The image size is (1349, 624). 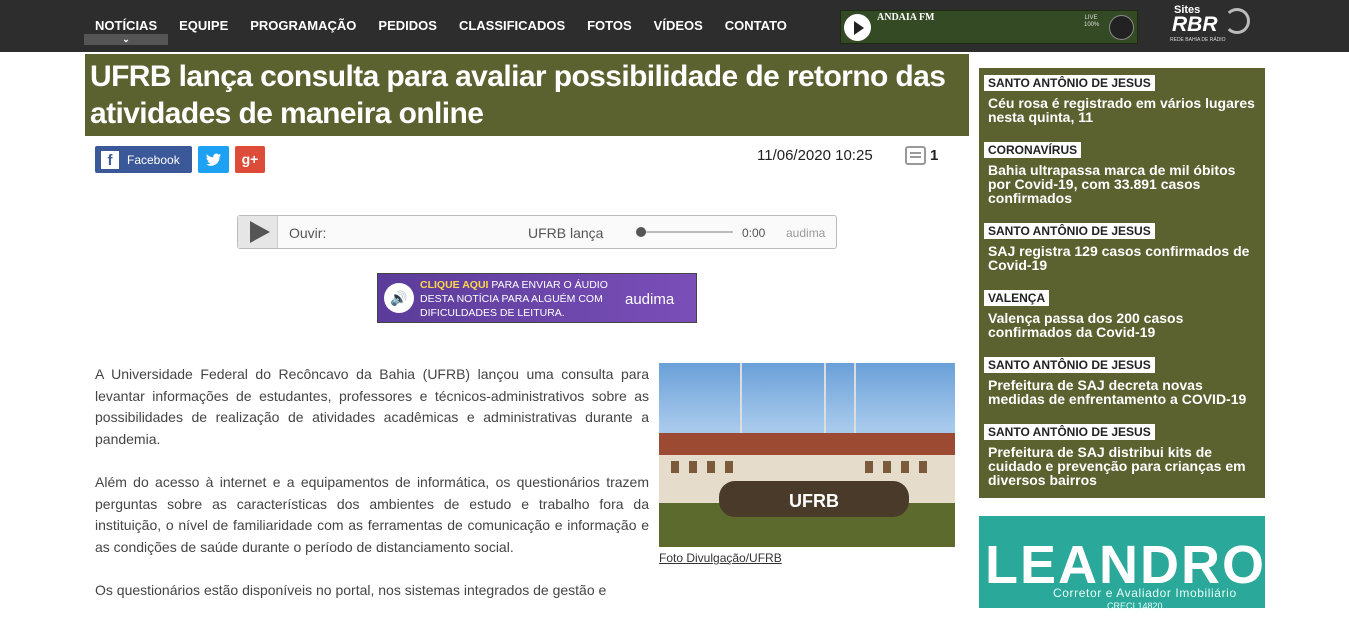 I want to click on ufrb-building-image: UFRB, so click(x=807, y=455).